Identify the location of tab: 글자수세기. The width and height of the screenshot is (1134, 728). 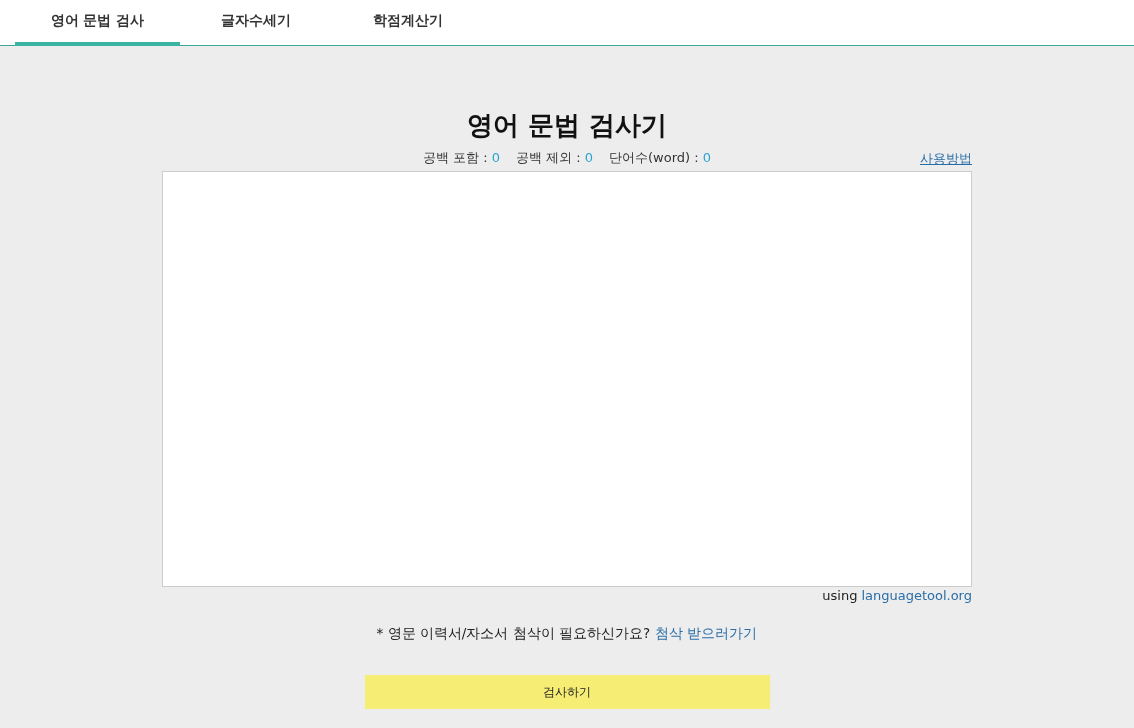
(256, 23).